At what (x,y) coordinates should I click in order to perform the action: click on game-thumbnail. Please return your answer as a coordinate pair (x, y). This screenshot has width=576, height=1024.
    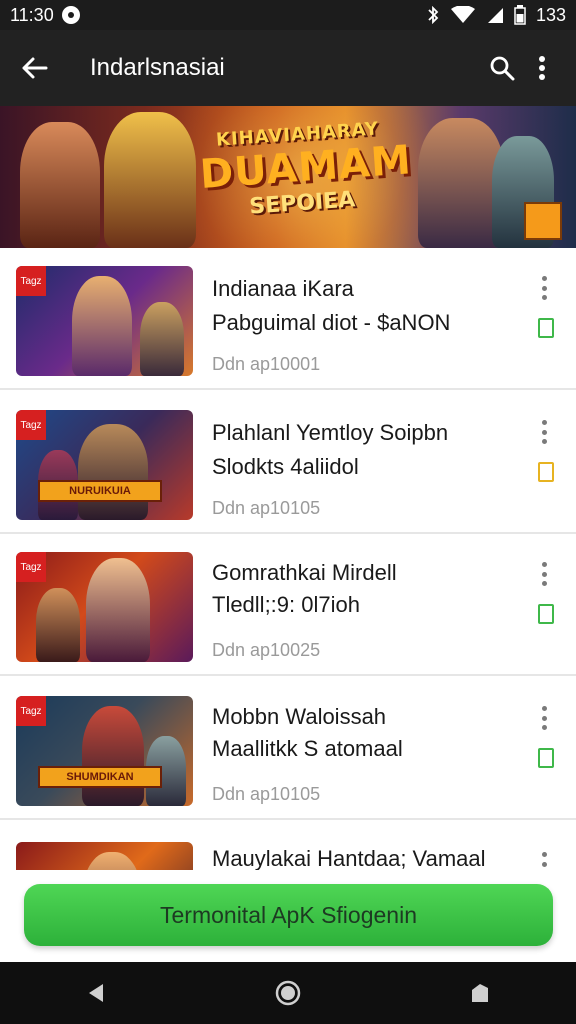
    Looking at the image, I should click on (104, 856).